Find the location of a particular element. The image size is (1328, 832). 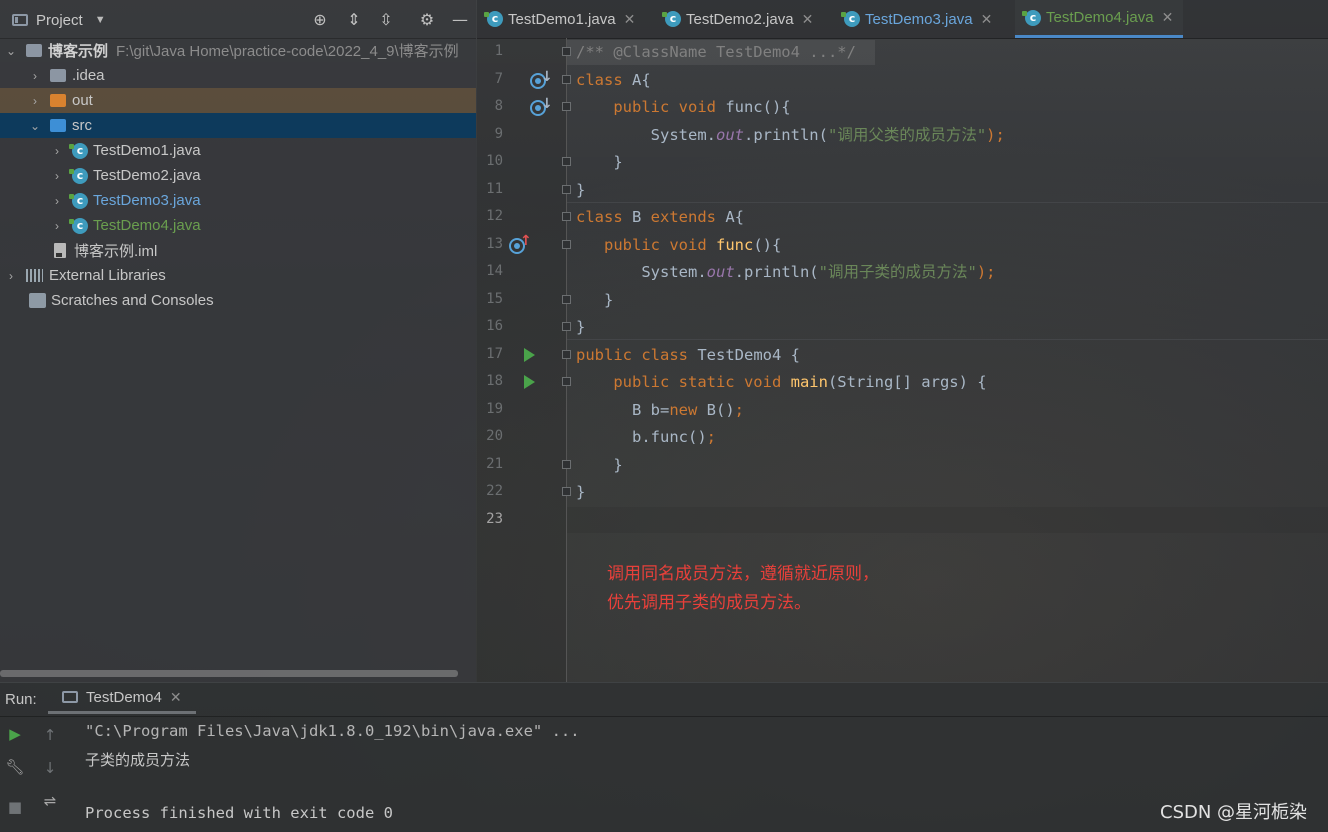

horizontal-scrollbar is located at coordinates (229, 673).